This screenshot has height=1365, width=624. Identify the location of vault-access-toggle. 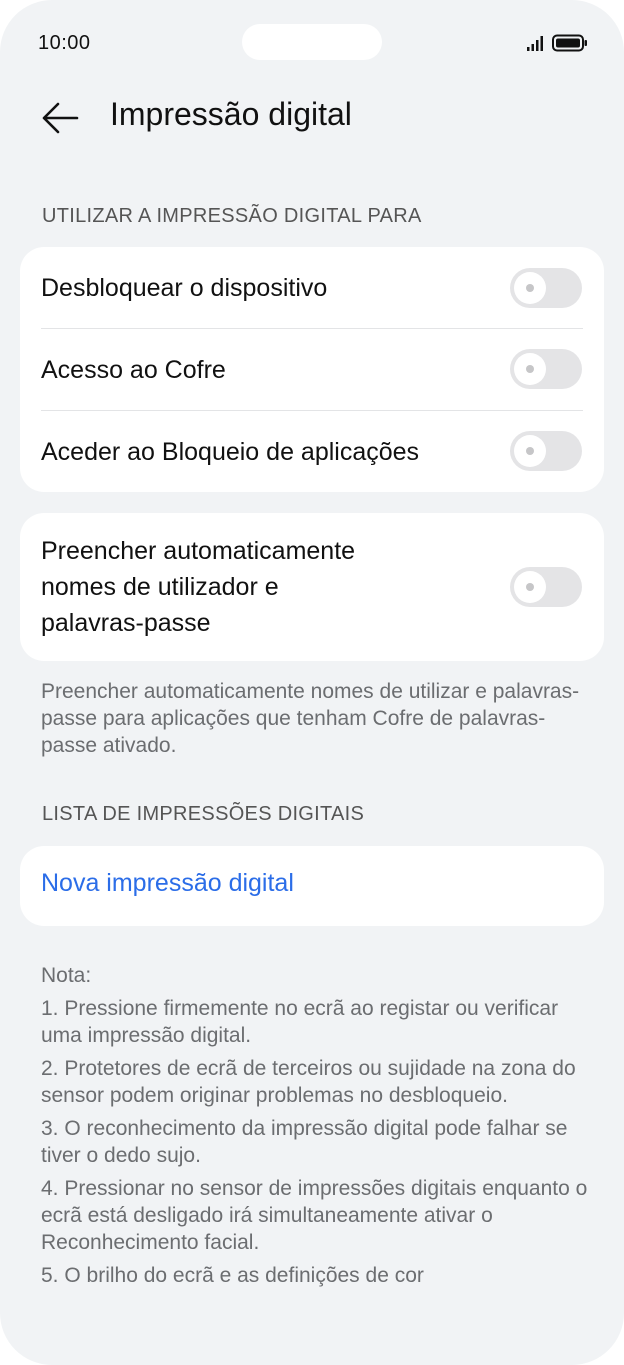
(546, 369).